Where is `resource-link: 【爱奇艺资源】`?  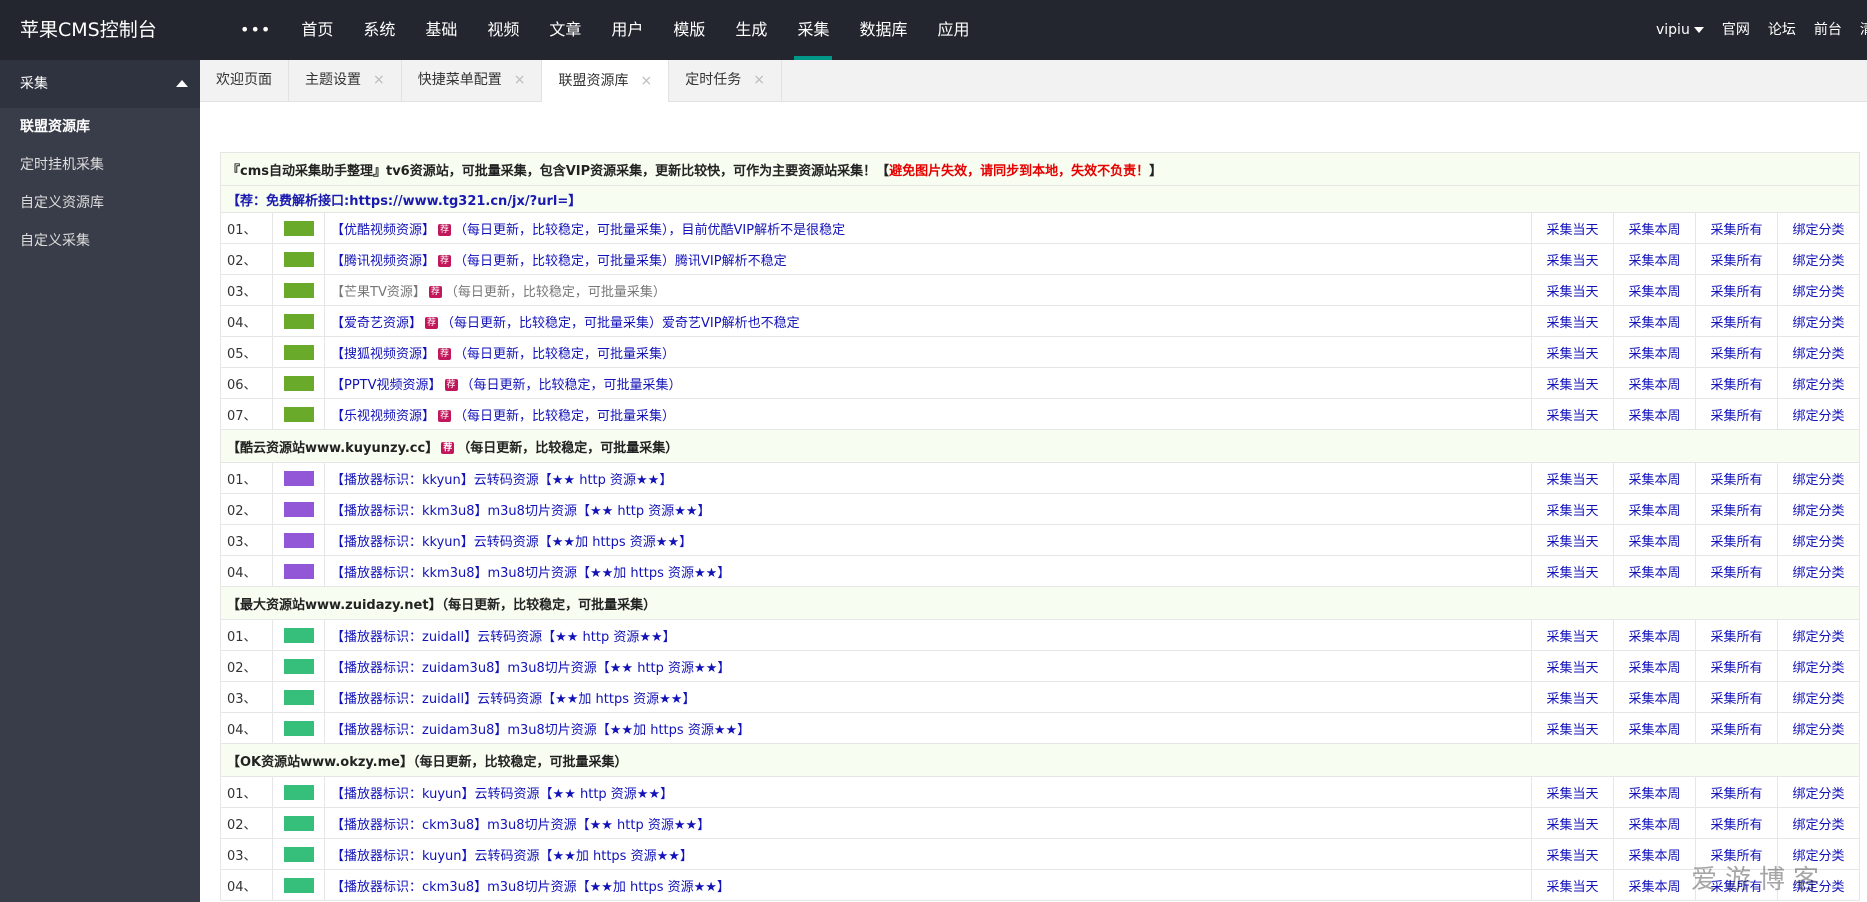
resource-link: 【爱奇艺资源】 is located at coordinates (376, 323).